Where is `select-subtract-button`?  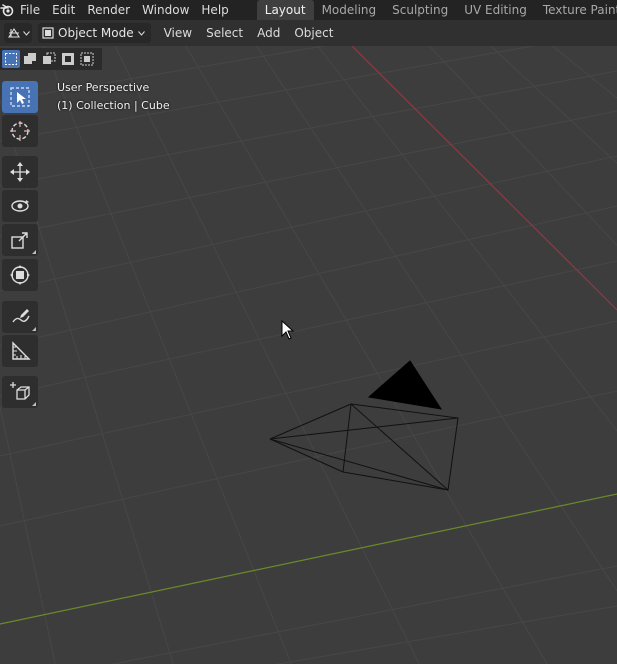 select-subtract-button is located at coordinates (49, 59).